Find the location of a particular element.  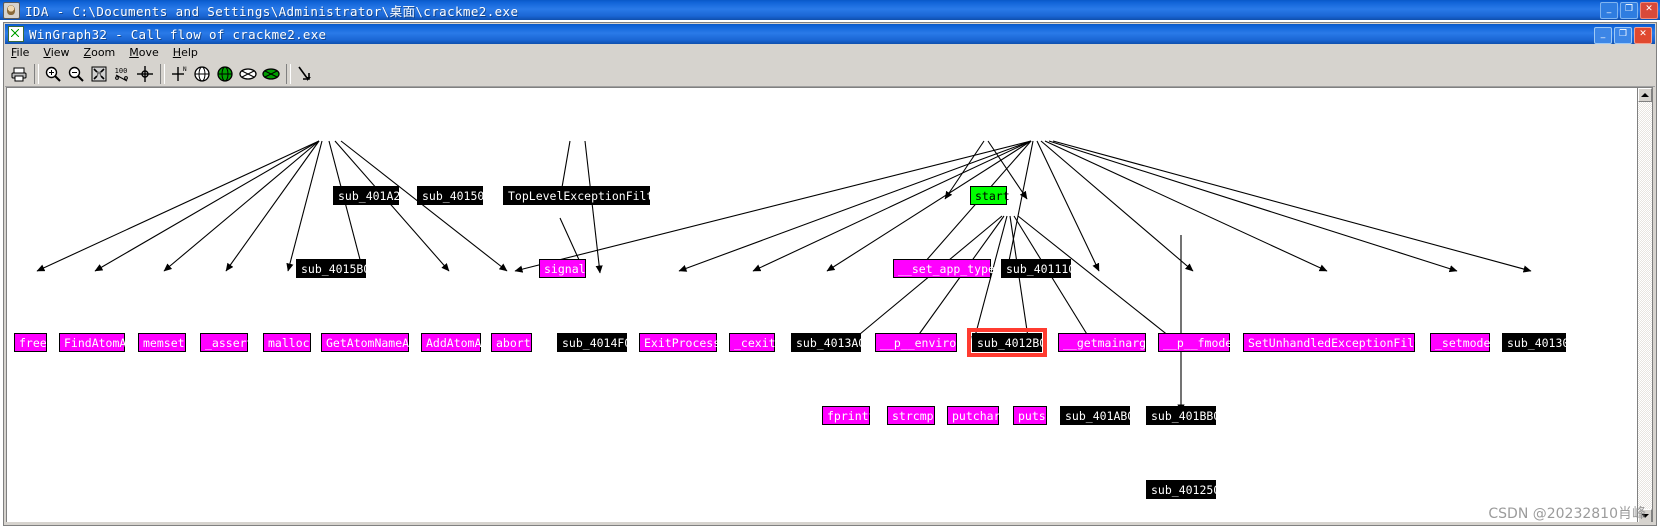

minimize-icon: _ is located at coordinates (1603, 34).